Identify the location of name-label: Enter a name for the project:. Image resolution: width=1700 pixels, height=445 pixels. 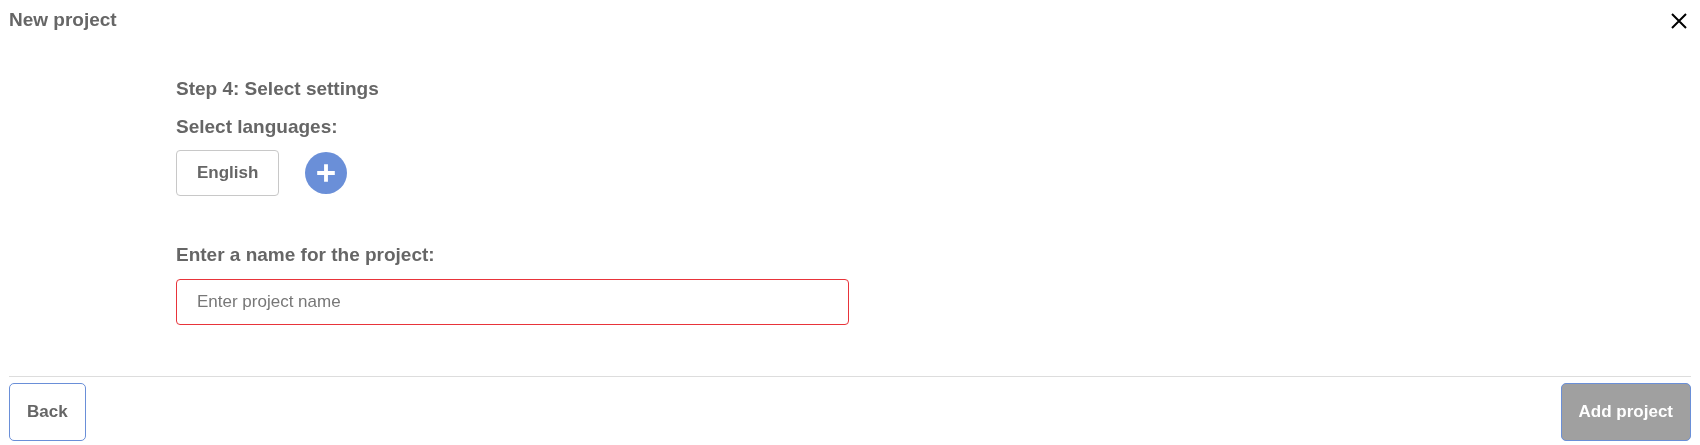
(306, 255).